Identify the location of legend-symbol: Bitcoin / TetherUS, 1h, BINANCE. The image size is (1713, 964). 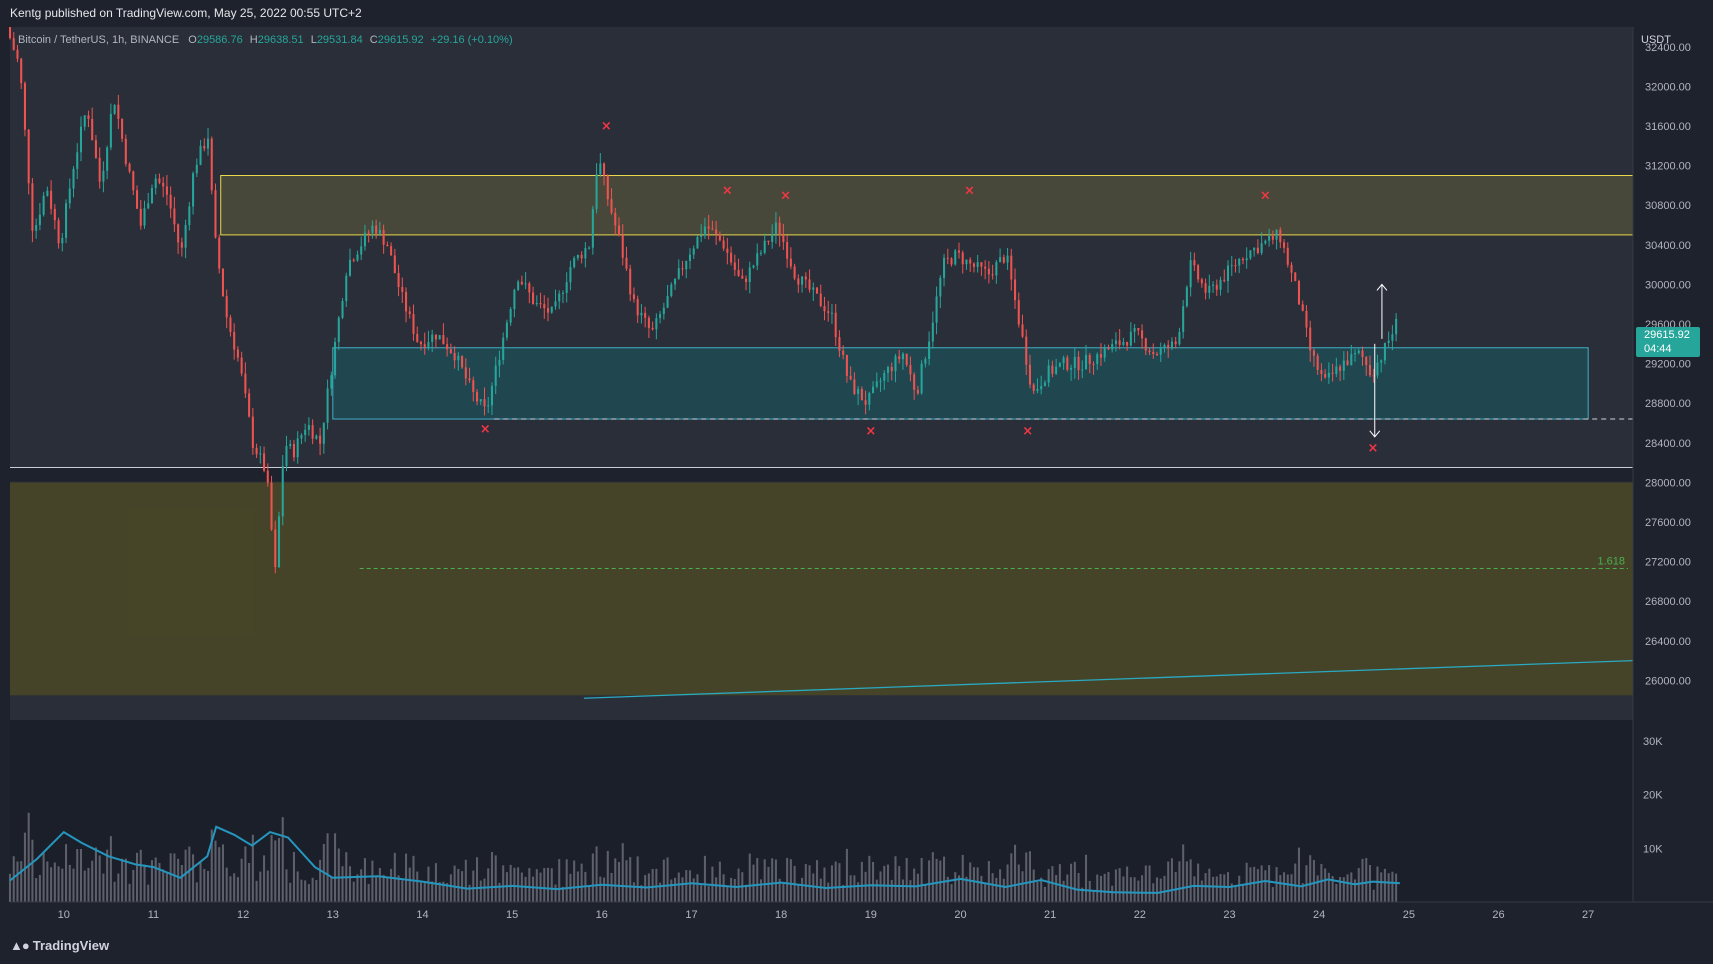
(99, 40).